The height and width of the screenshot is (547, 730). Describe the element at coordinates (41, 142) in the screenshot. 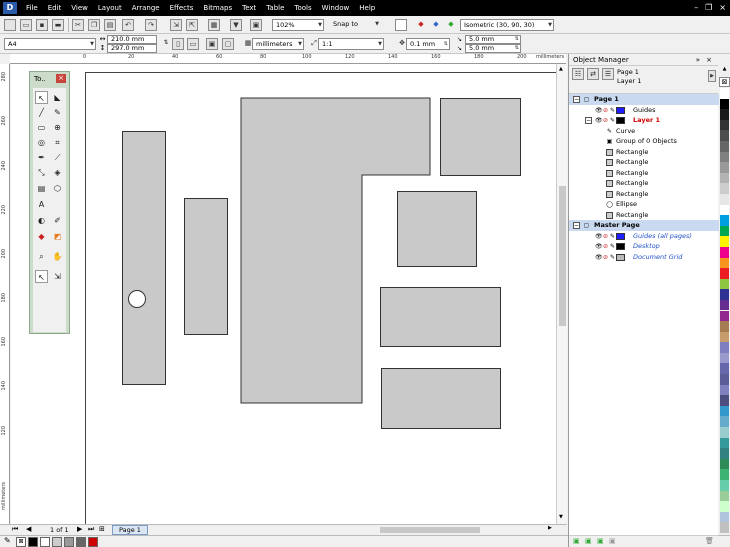

I see `ellipse-tool-icon: ◎` at that location.